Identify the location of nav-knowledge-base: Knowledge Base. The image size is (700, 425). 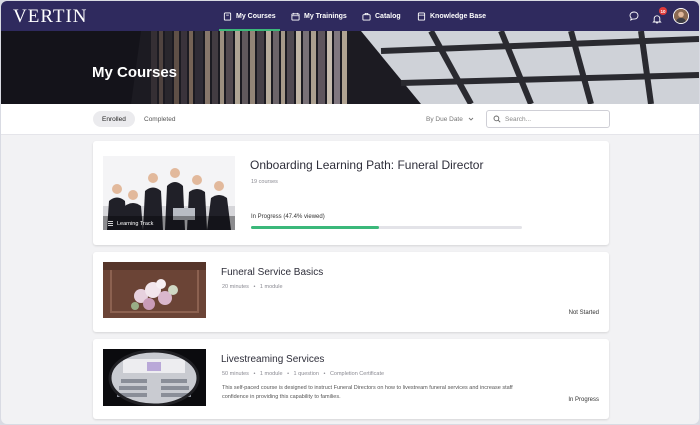
(451, 16).